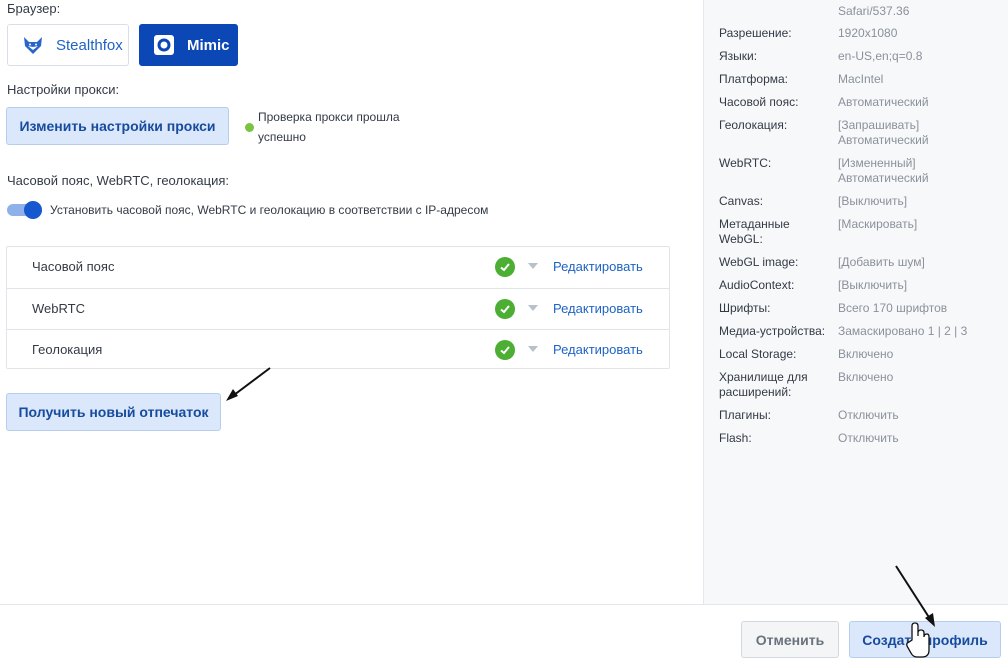 The image size is (1008, 668). What do you see at coordinates (903, 331) in the screenshot?
I see `summary-value: Замаскировано 1 | 2 | 3` at bounding box center [903, 331].